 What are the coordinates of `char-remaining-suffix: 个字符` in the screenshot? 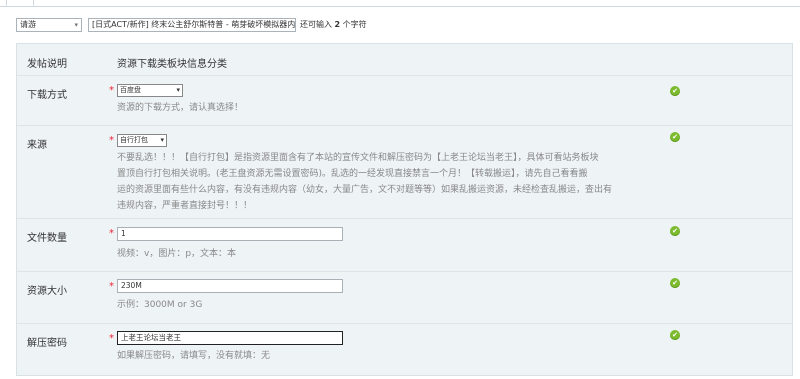 It's located at (354, 24).